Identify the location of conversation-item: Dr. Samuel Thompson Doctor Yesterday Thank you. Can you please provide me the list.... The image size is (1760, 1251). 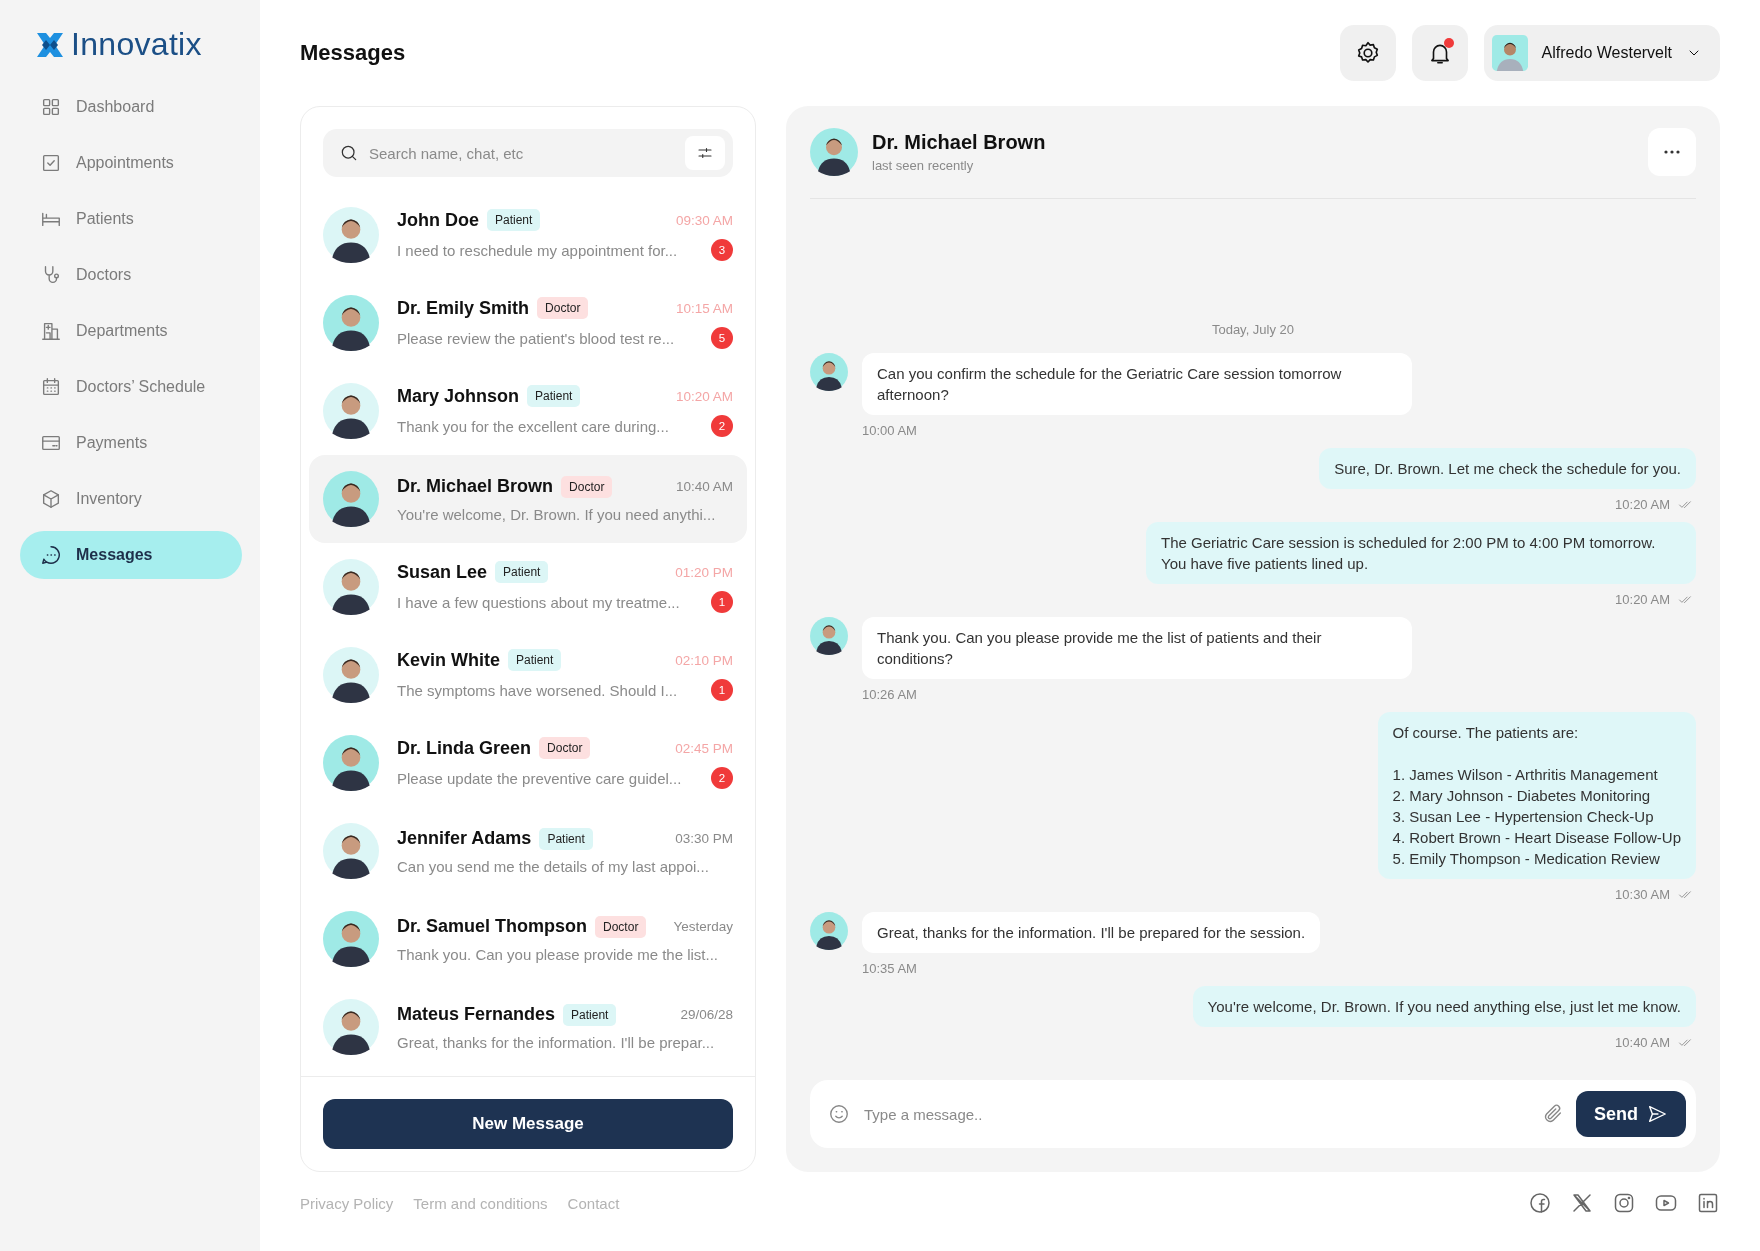
(528, 939).